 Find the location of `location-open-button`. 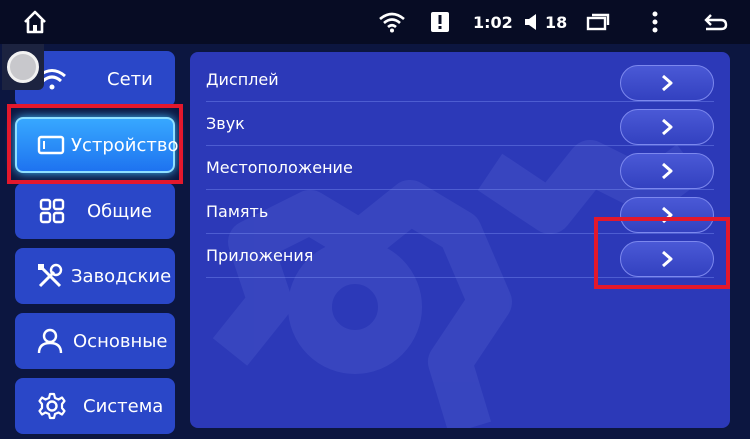

location-open-button is located at coordinates (667, 171).